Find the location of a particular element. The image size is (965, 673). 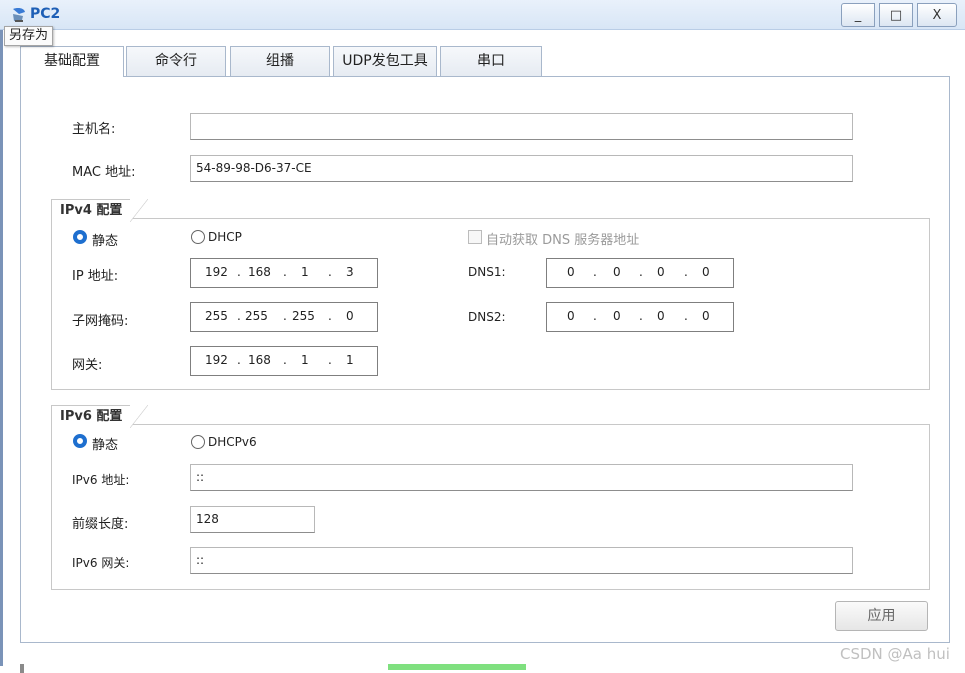

tab-command-line: 命令行 is located at coordinates (176, 61).